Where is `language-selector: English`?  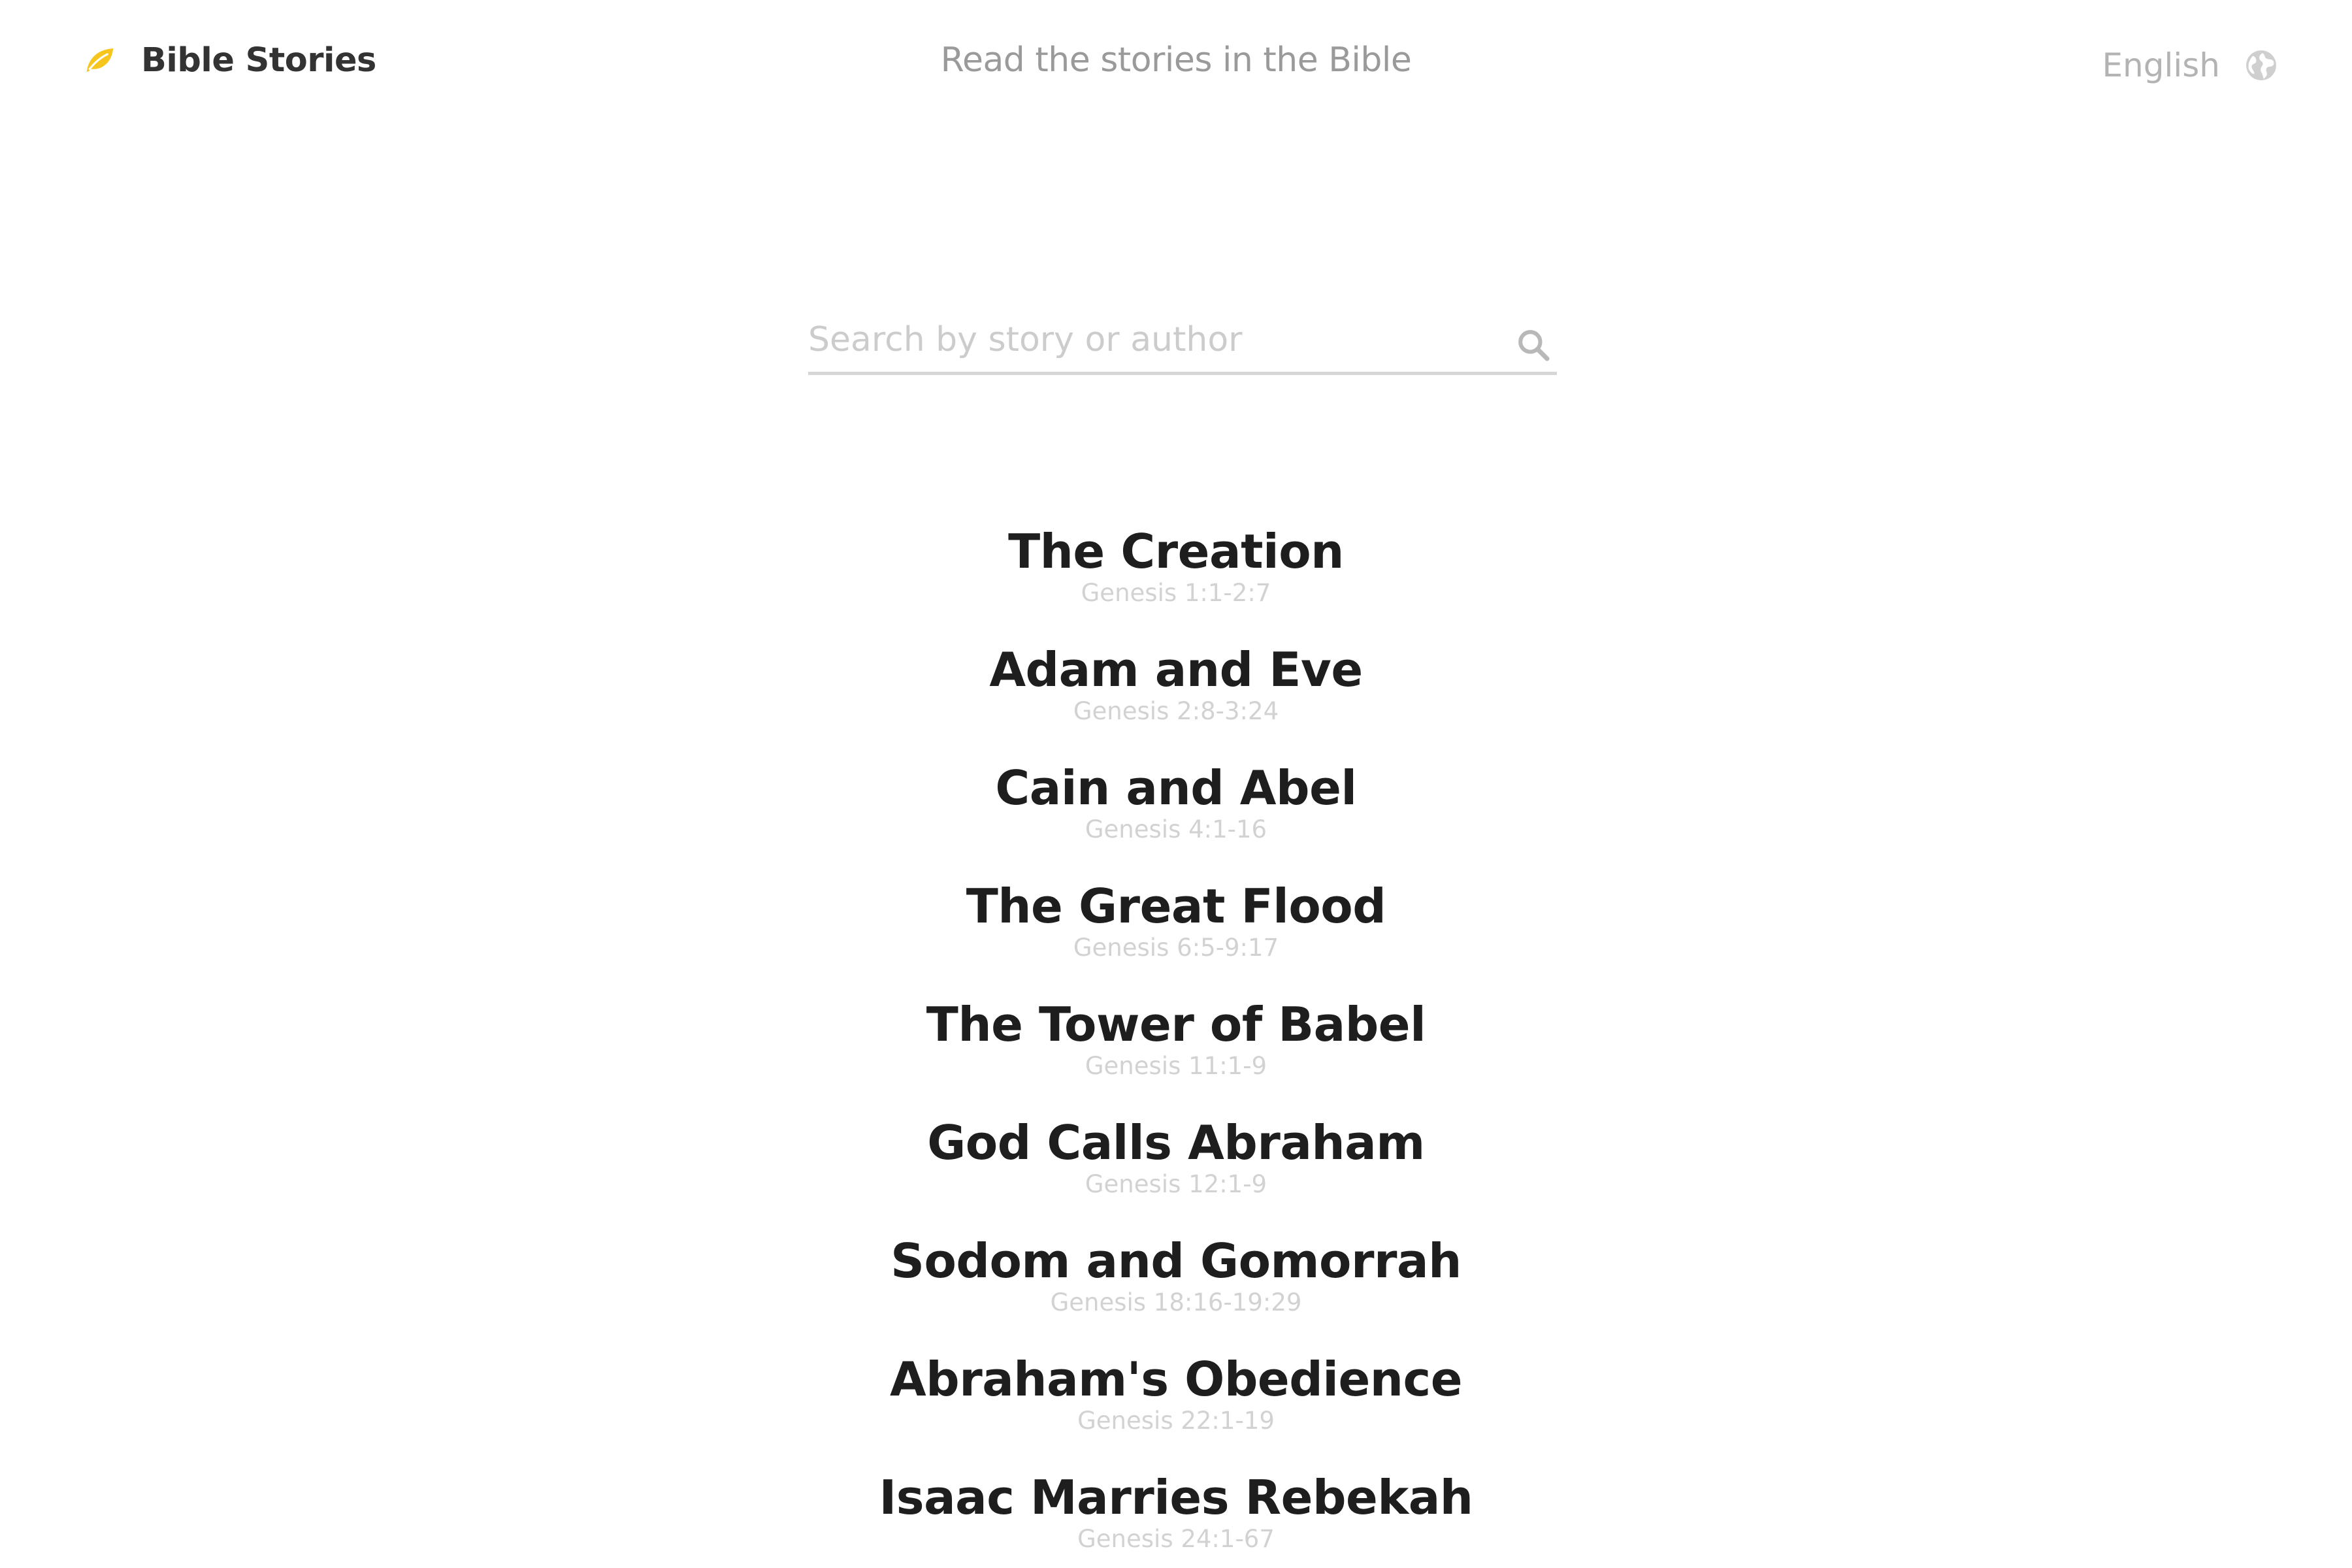
language-selector: English is located at coordinates (2190, 65).